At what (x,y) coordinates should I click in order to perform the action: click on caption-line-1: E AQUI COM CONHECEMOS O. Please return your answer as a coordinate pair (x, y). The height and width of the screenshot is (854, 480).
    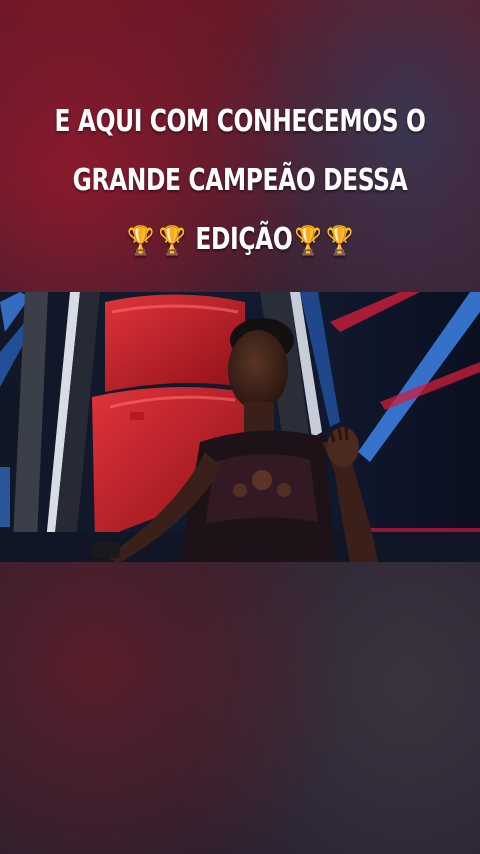
    Looking at the image, I should click on (240, 121).